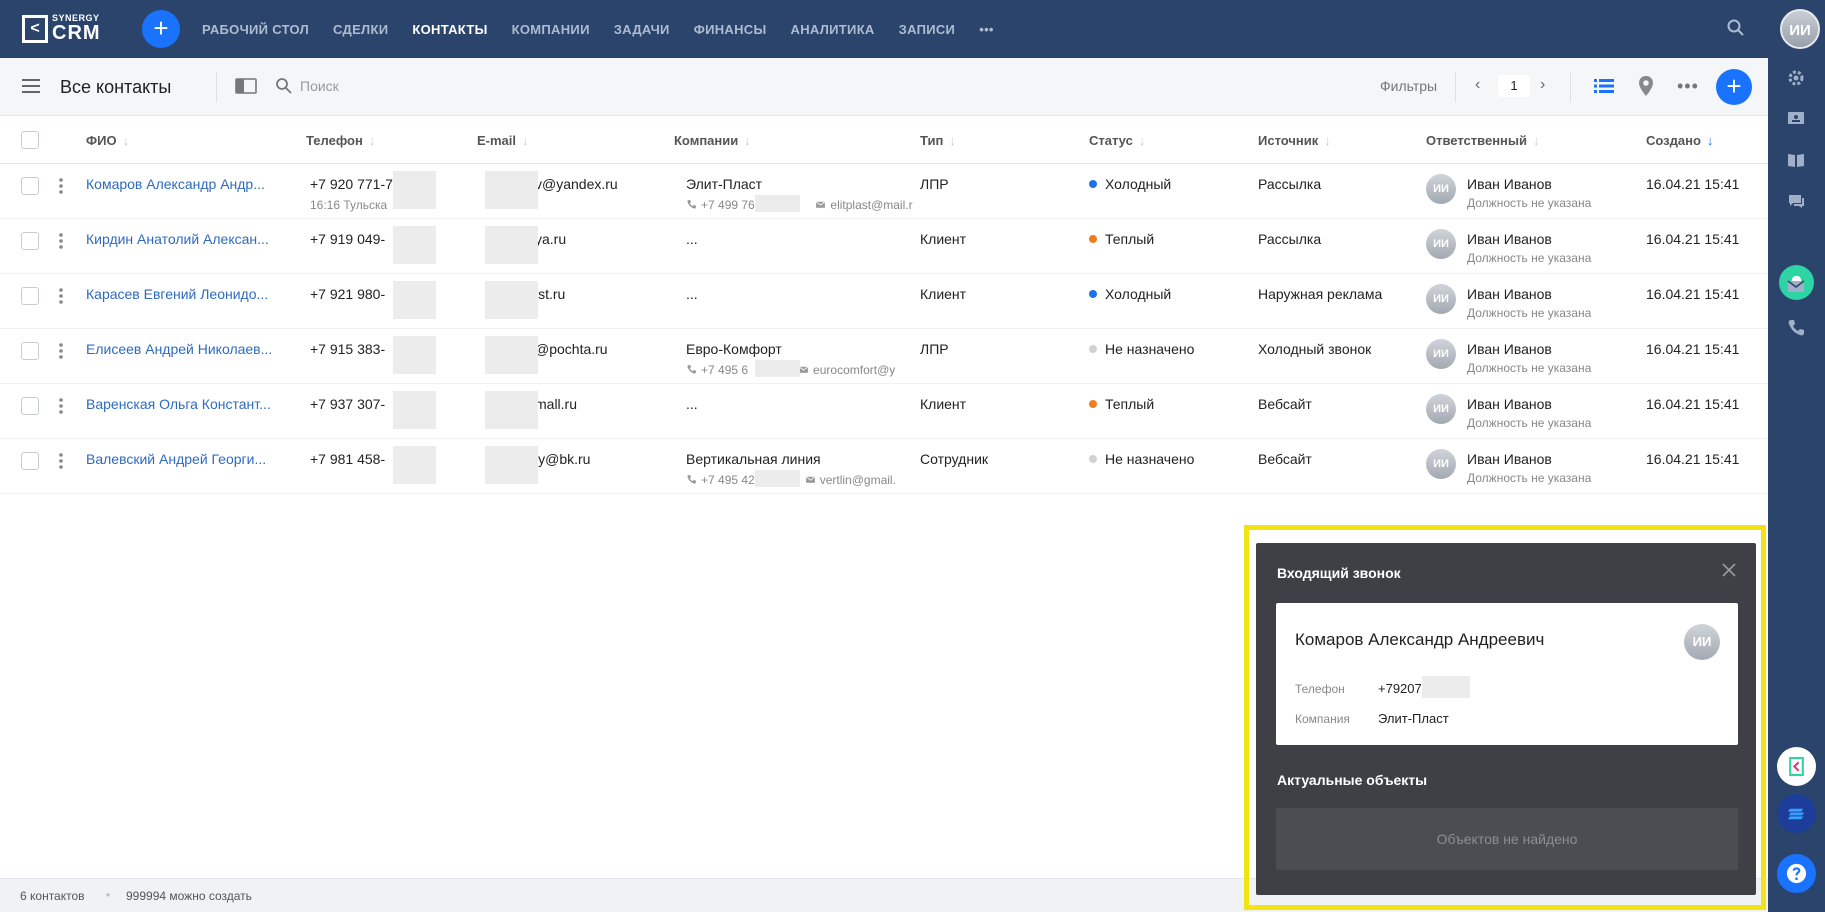 The image size is (1825, 912). Describe the element at coordinates (986, 29) in the screenshot. I see `nav-more-button: •••` at that location.